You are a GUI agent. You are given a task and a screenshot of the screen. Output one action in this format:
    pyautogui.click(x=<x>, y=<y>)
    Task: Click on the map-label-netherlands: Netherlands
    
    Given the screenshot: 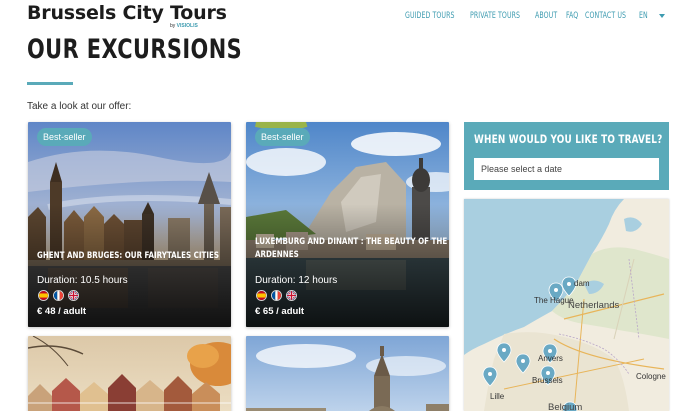 What is the action you would take?
    pyautogui.click(x=594, y=305)
    